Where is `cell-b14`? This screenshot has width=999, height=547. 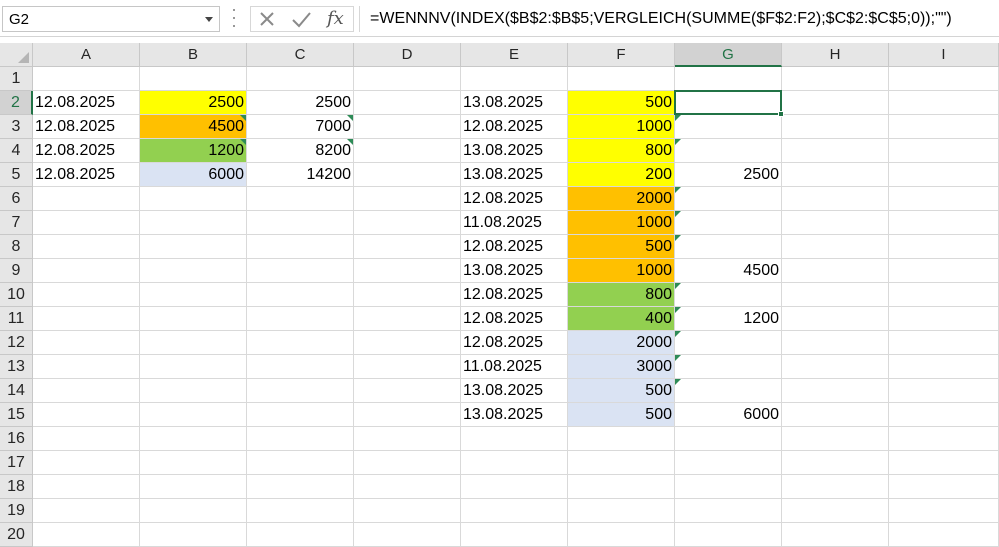 cell-b14 is located at coordinates (193, 391).